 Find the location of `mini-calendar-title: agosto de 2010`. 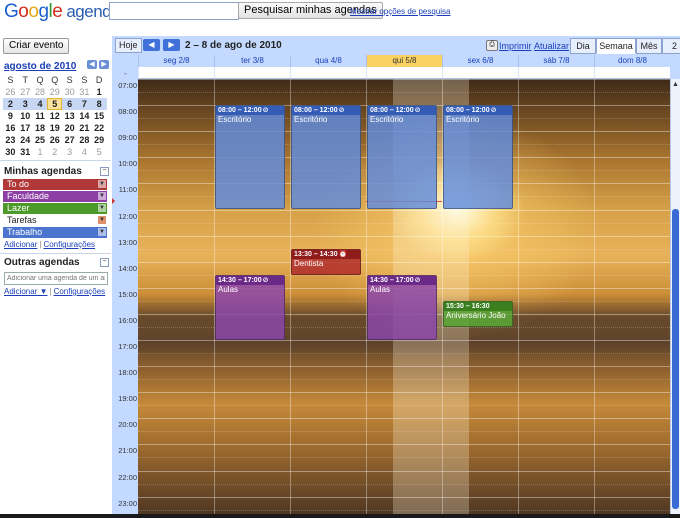

mini-calendar-title: agosto de 2010 is located at coordinates (40, 66).